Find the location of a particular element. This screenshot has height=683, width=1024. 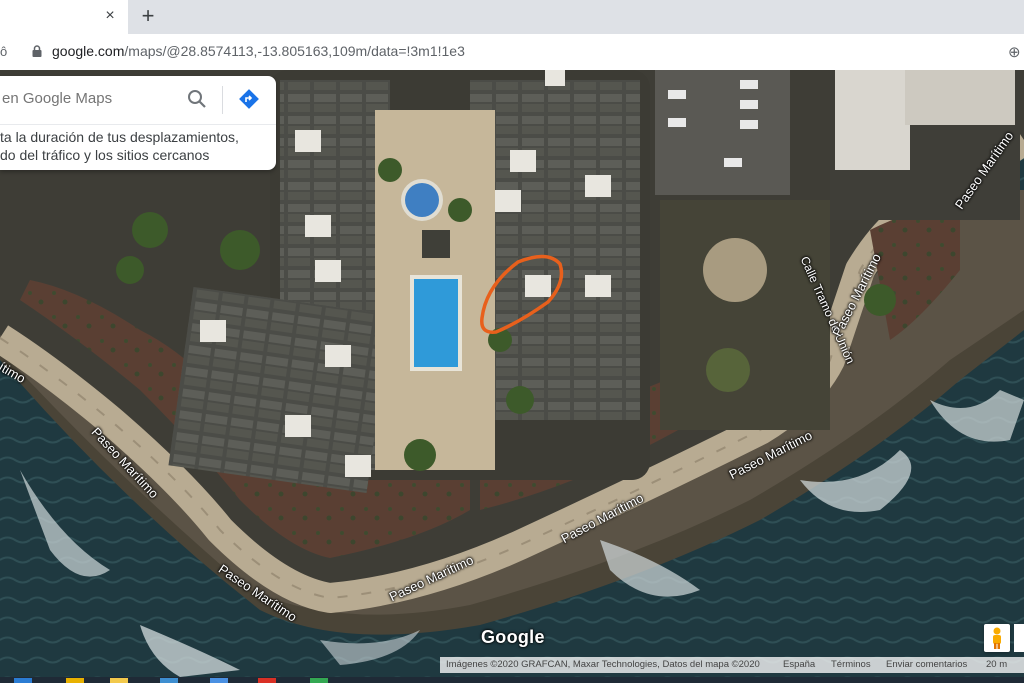

google-logo: Google is located at coordinates (513, 637).